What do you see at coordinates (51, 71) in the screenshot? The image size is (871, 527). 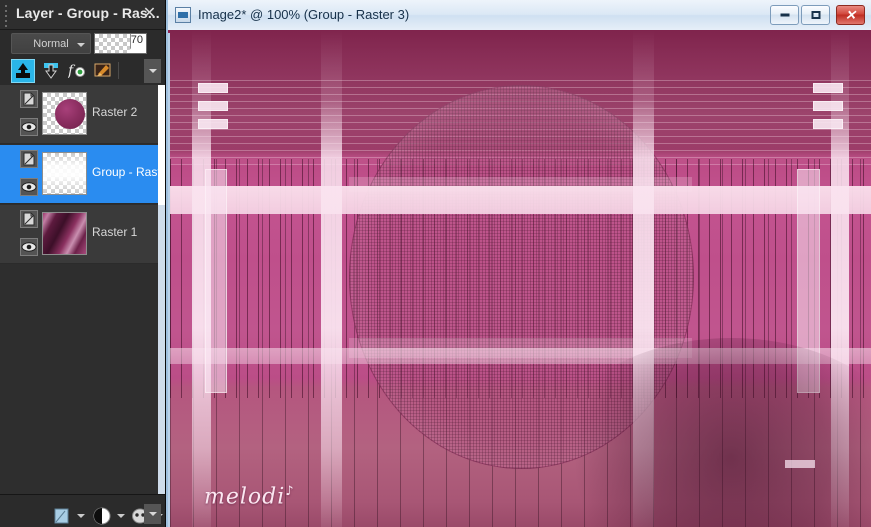 I see `move-down-icon` at bounding box center [51, 71].